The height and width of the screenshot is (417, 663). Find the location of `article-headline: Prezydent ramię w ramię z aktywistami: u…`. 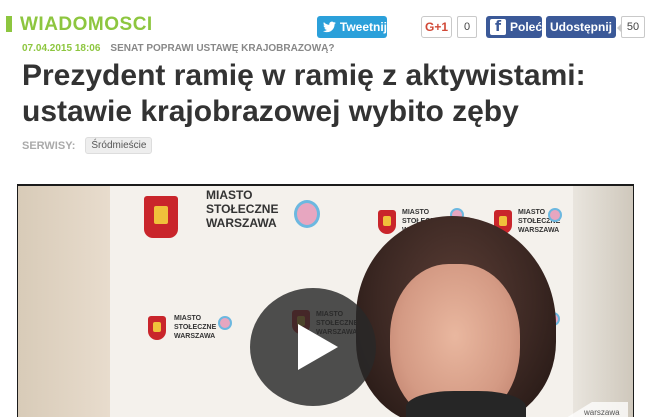

article-headline: Prezydent ramię w ramię z aktywistami: u… is located at coordinates (304, 93).